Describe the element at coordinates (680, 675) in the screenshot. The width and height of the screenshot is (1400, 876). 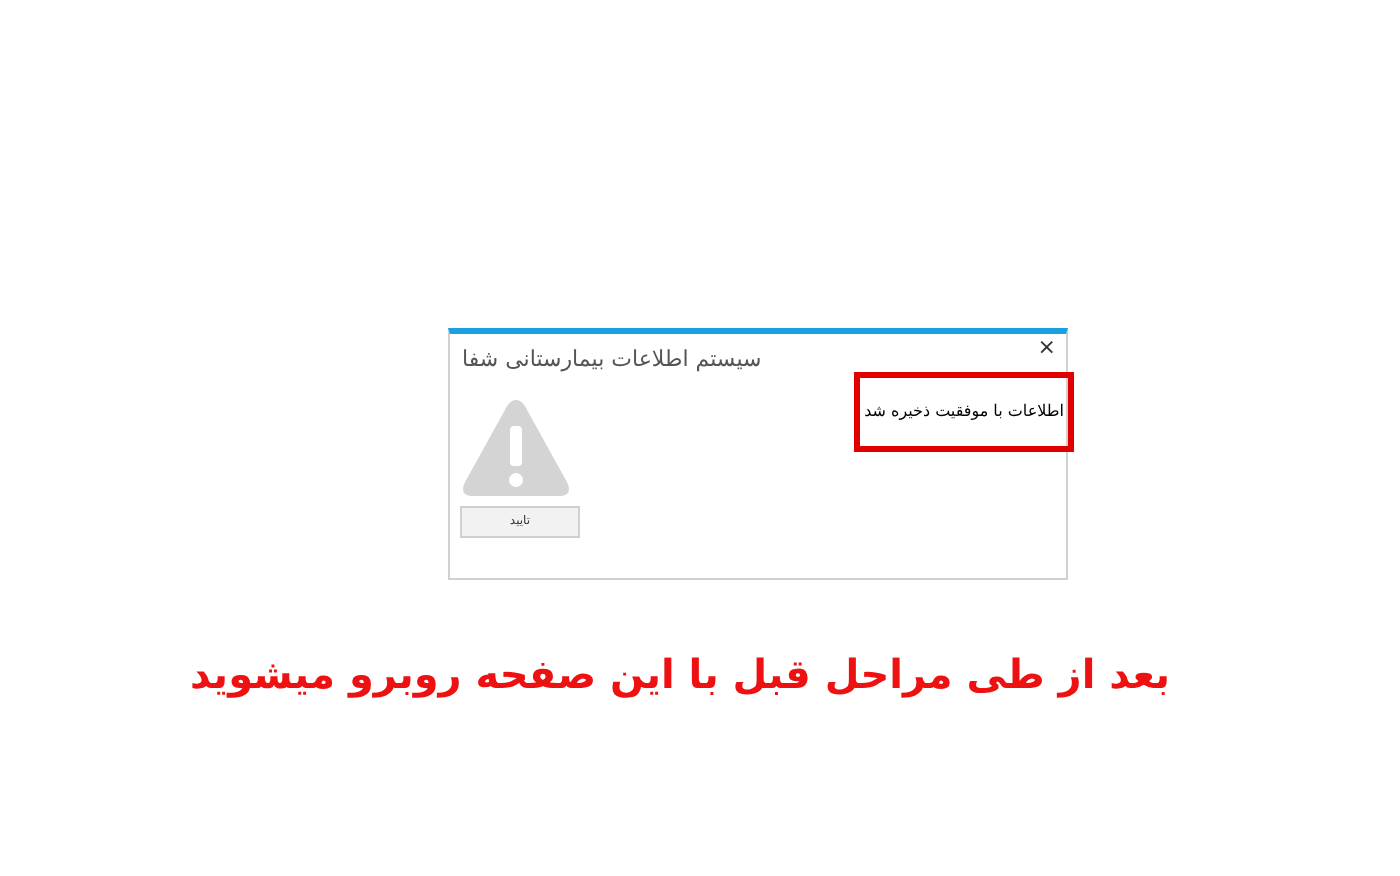
I see `caption-text: بعد از طی مراحل قبل با این صفحه روبرو میشوید` at that location.